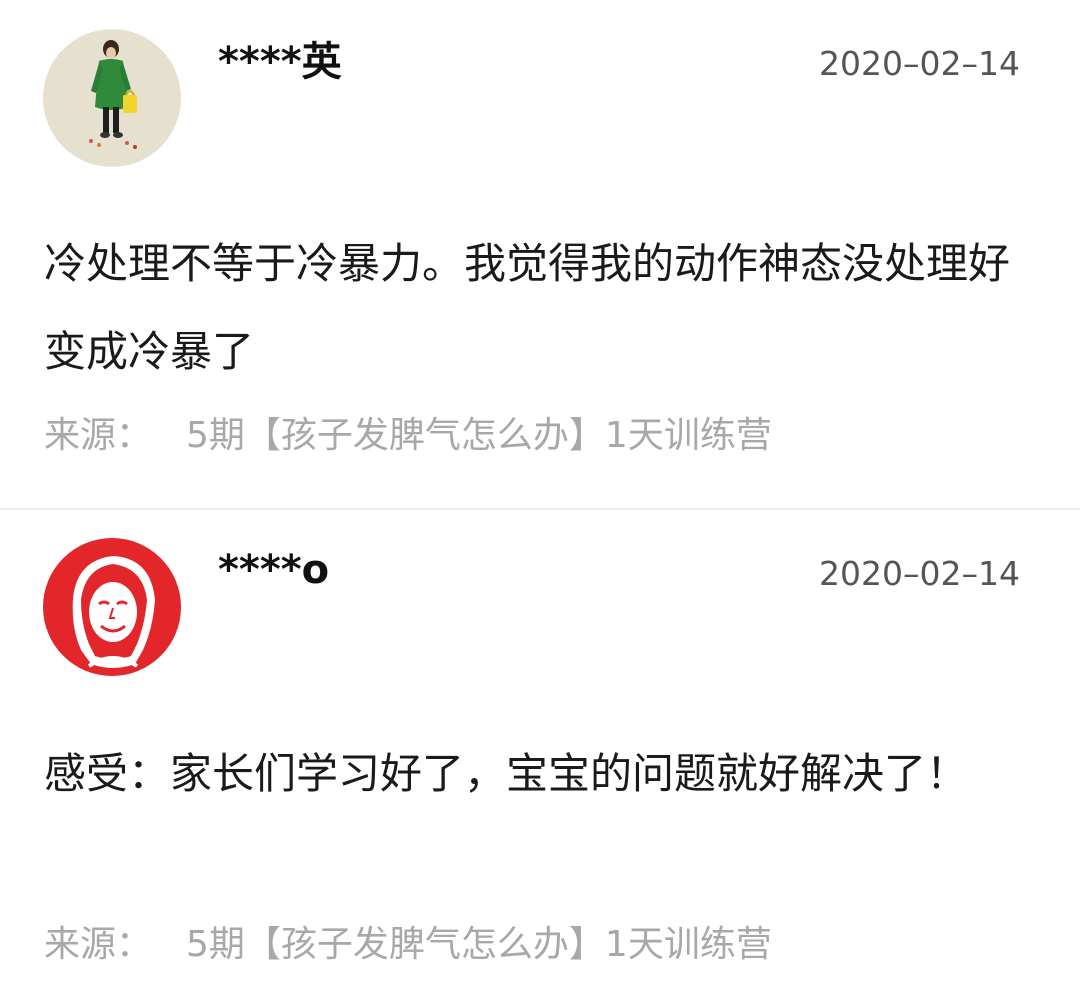 Image resolution: width=1080 pixels, height=1008 pixels. Describe the element at coordinates (506, 773) in the screenshot. I see `comment-content: 感受：家长们学习好了，宝宝的问题就好解决了！` at that location.